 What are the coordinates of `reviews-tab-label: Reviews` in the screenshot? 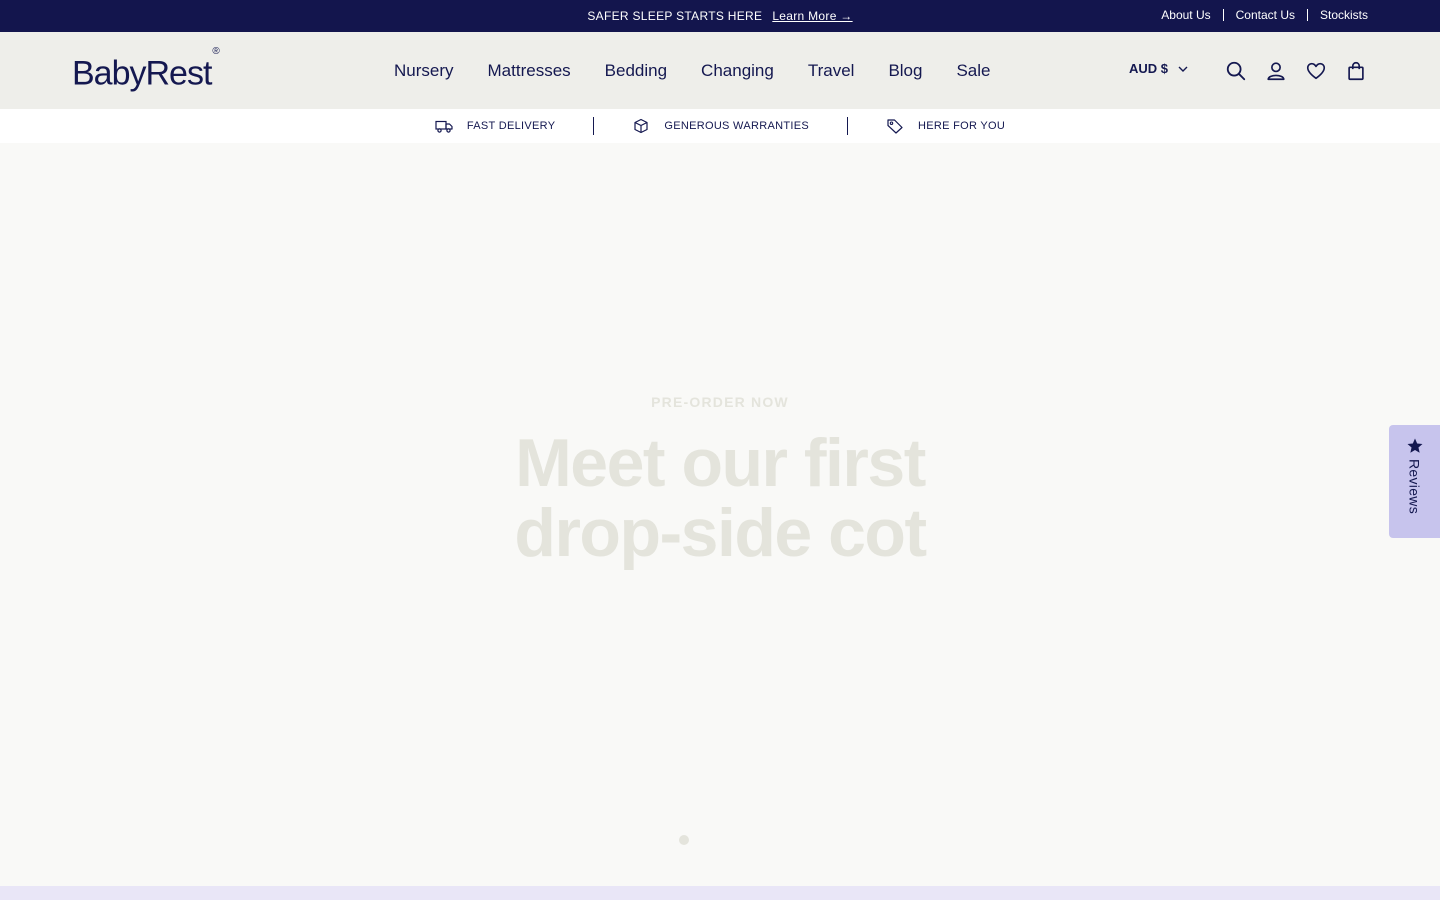 It's located at (1414, 487).